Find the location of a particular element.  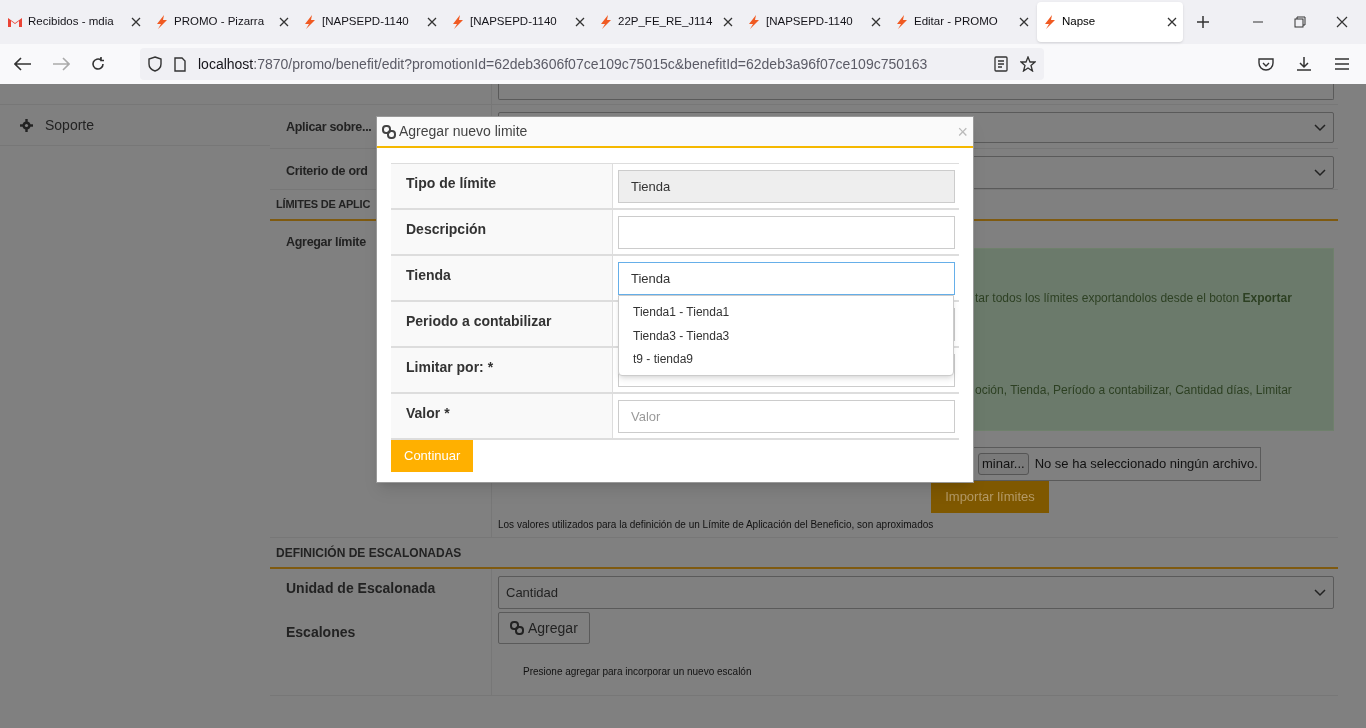

tab-title: Recibidos - mdia is located at coordinates (71, 22).